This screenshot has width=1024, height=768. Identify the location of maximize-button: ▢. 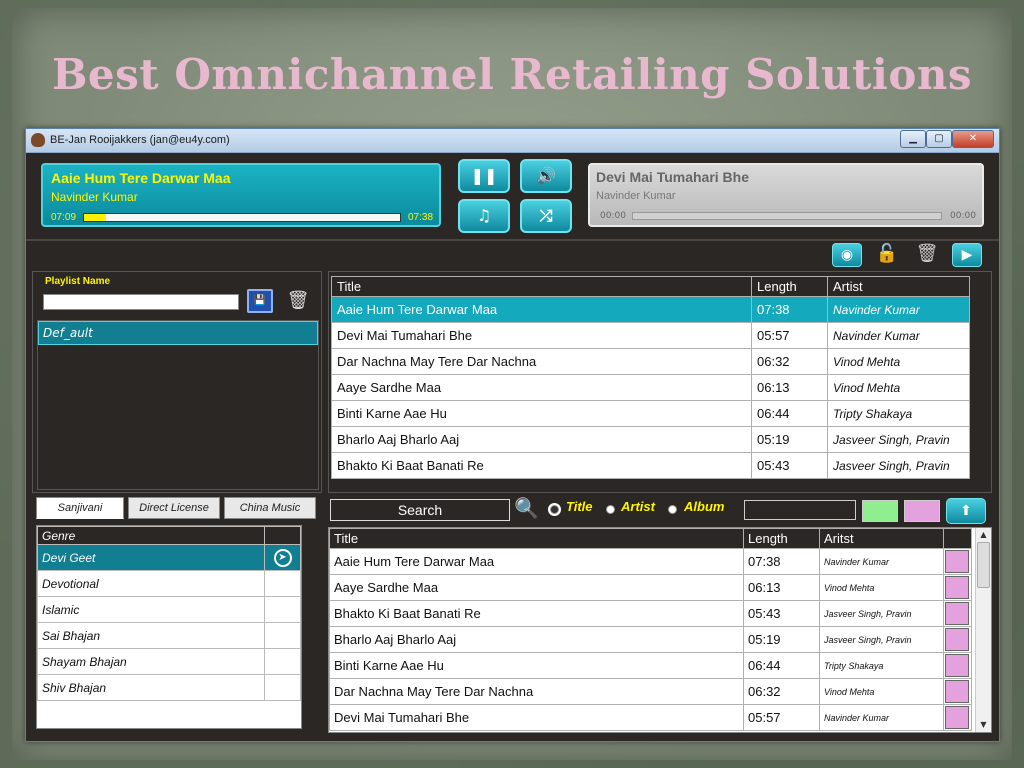
(939, 139).